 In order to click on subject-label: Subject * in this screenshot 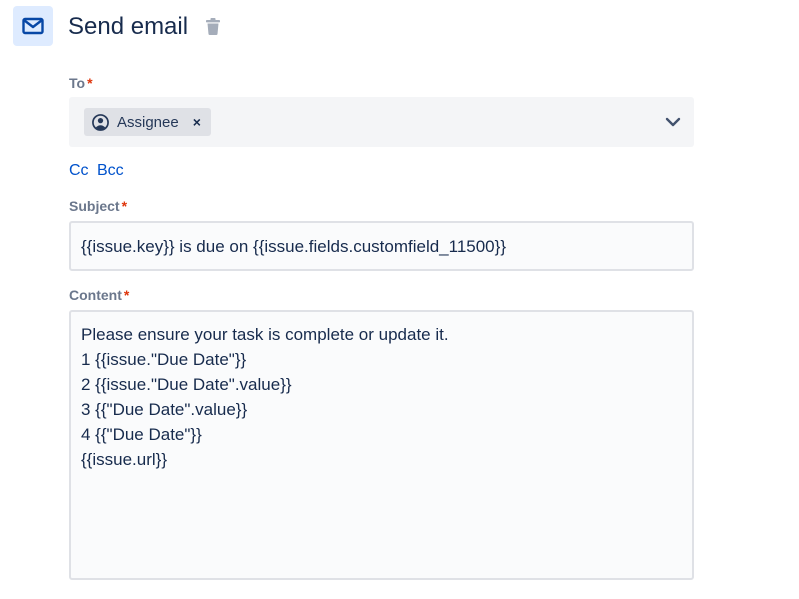, I will do `click(98, 206)`.